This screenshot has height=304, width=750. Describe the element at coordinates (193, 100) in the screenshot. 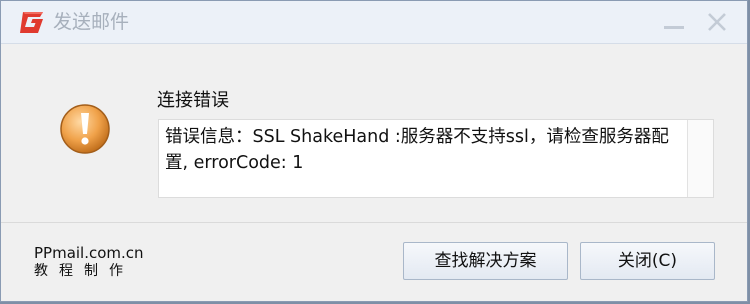

I see `error-heading: 连接错误` at that location.